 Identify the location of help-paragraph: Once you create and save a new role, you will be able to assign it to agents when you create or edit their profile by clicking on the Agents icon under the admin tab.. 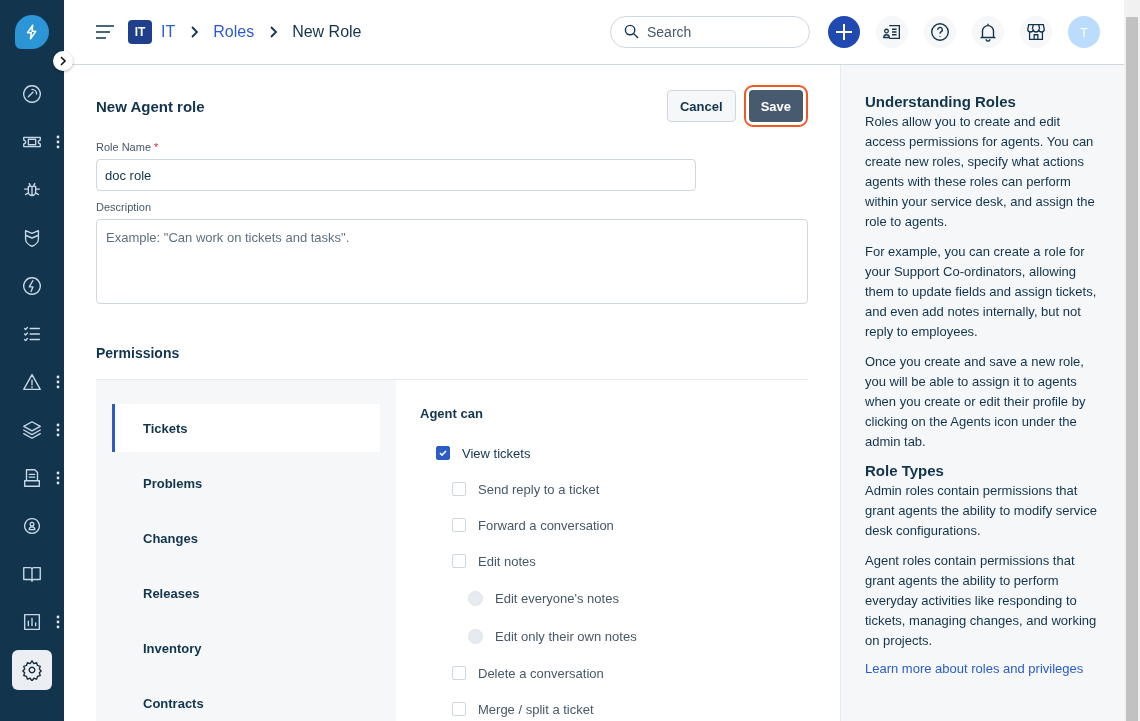
(976, 402).